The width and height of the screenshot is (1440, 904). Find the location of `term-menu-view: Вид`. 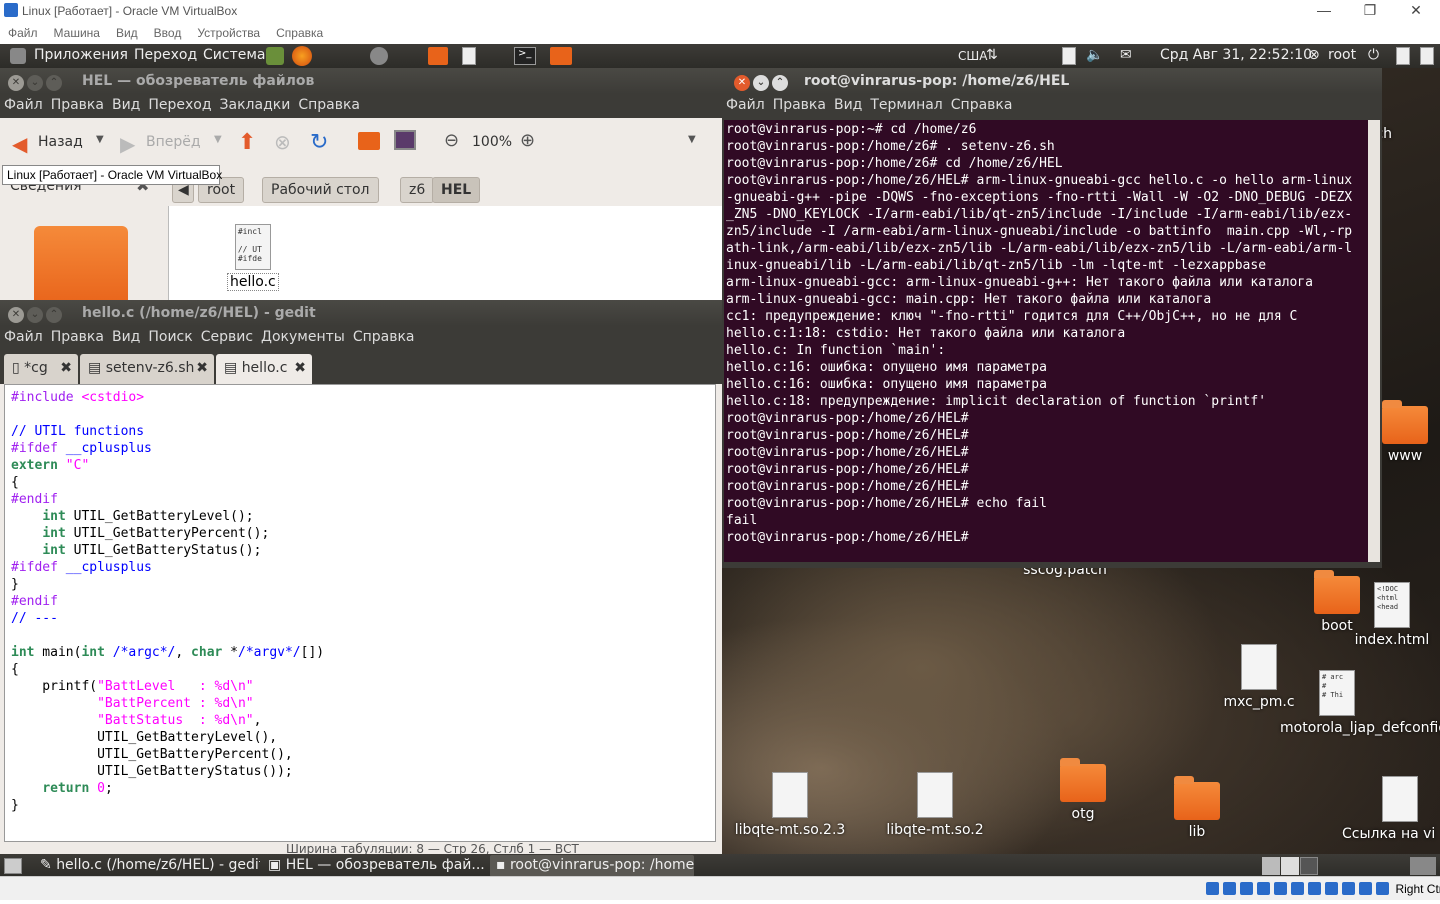

term-menu-view: Вид is located at coordinates (848, 103).